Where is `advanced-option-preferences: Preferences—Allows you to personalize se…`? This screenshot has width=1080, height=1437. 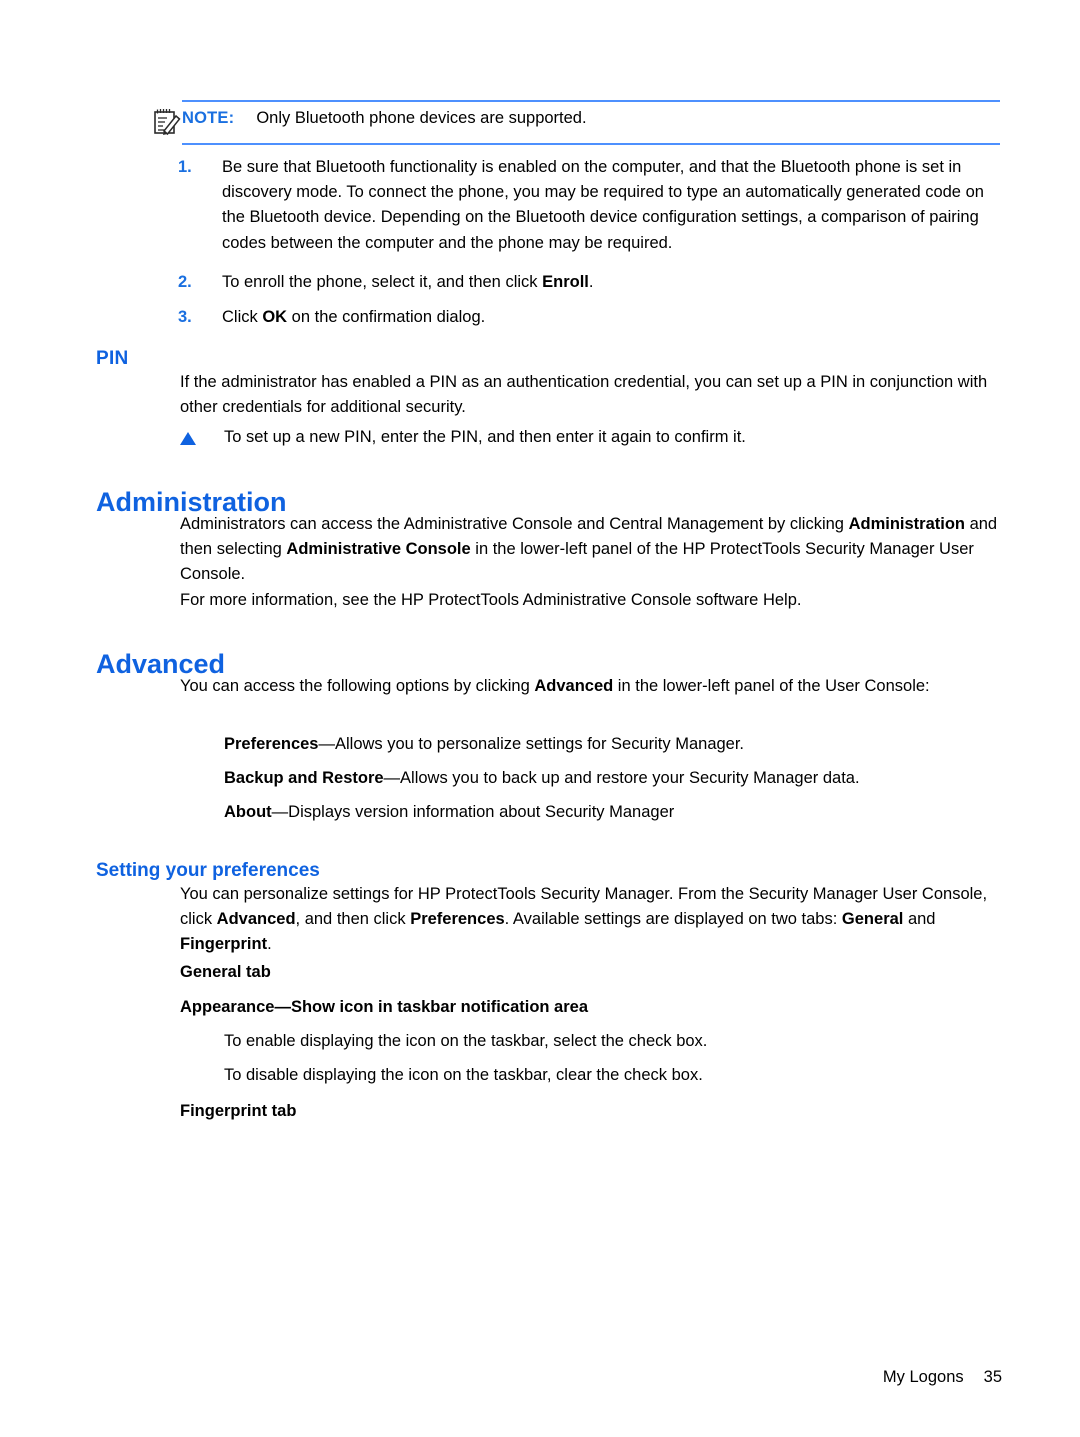 advanced-option-preferences: Preferences—Allows you to personalize se… is located at coordinates (613, 744).